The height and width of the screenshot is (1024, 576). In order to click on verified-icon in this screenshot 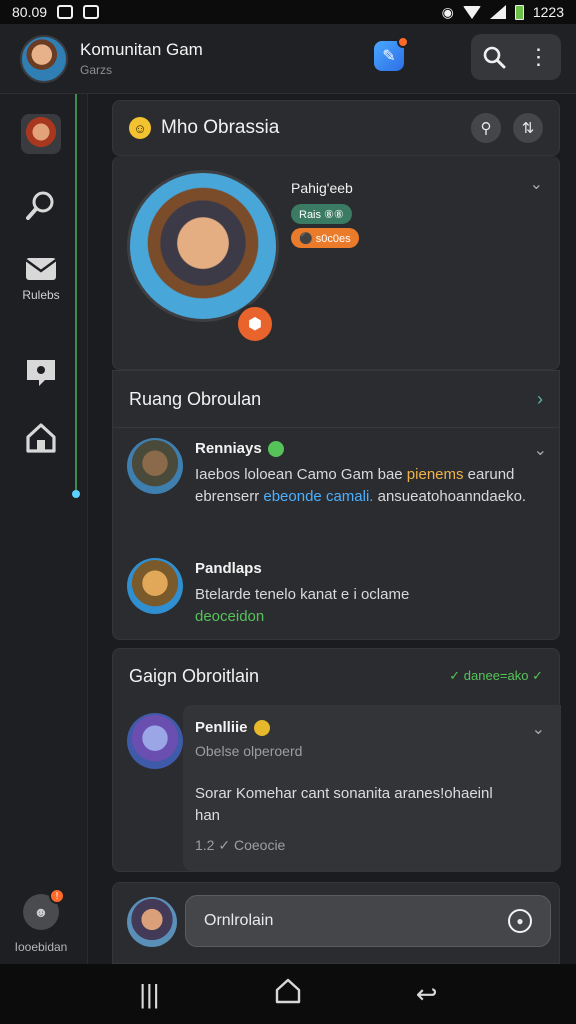, I will do `click(275, 449)`.